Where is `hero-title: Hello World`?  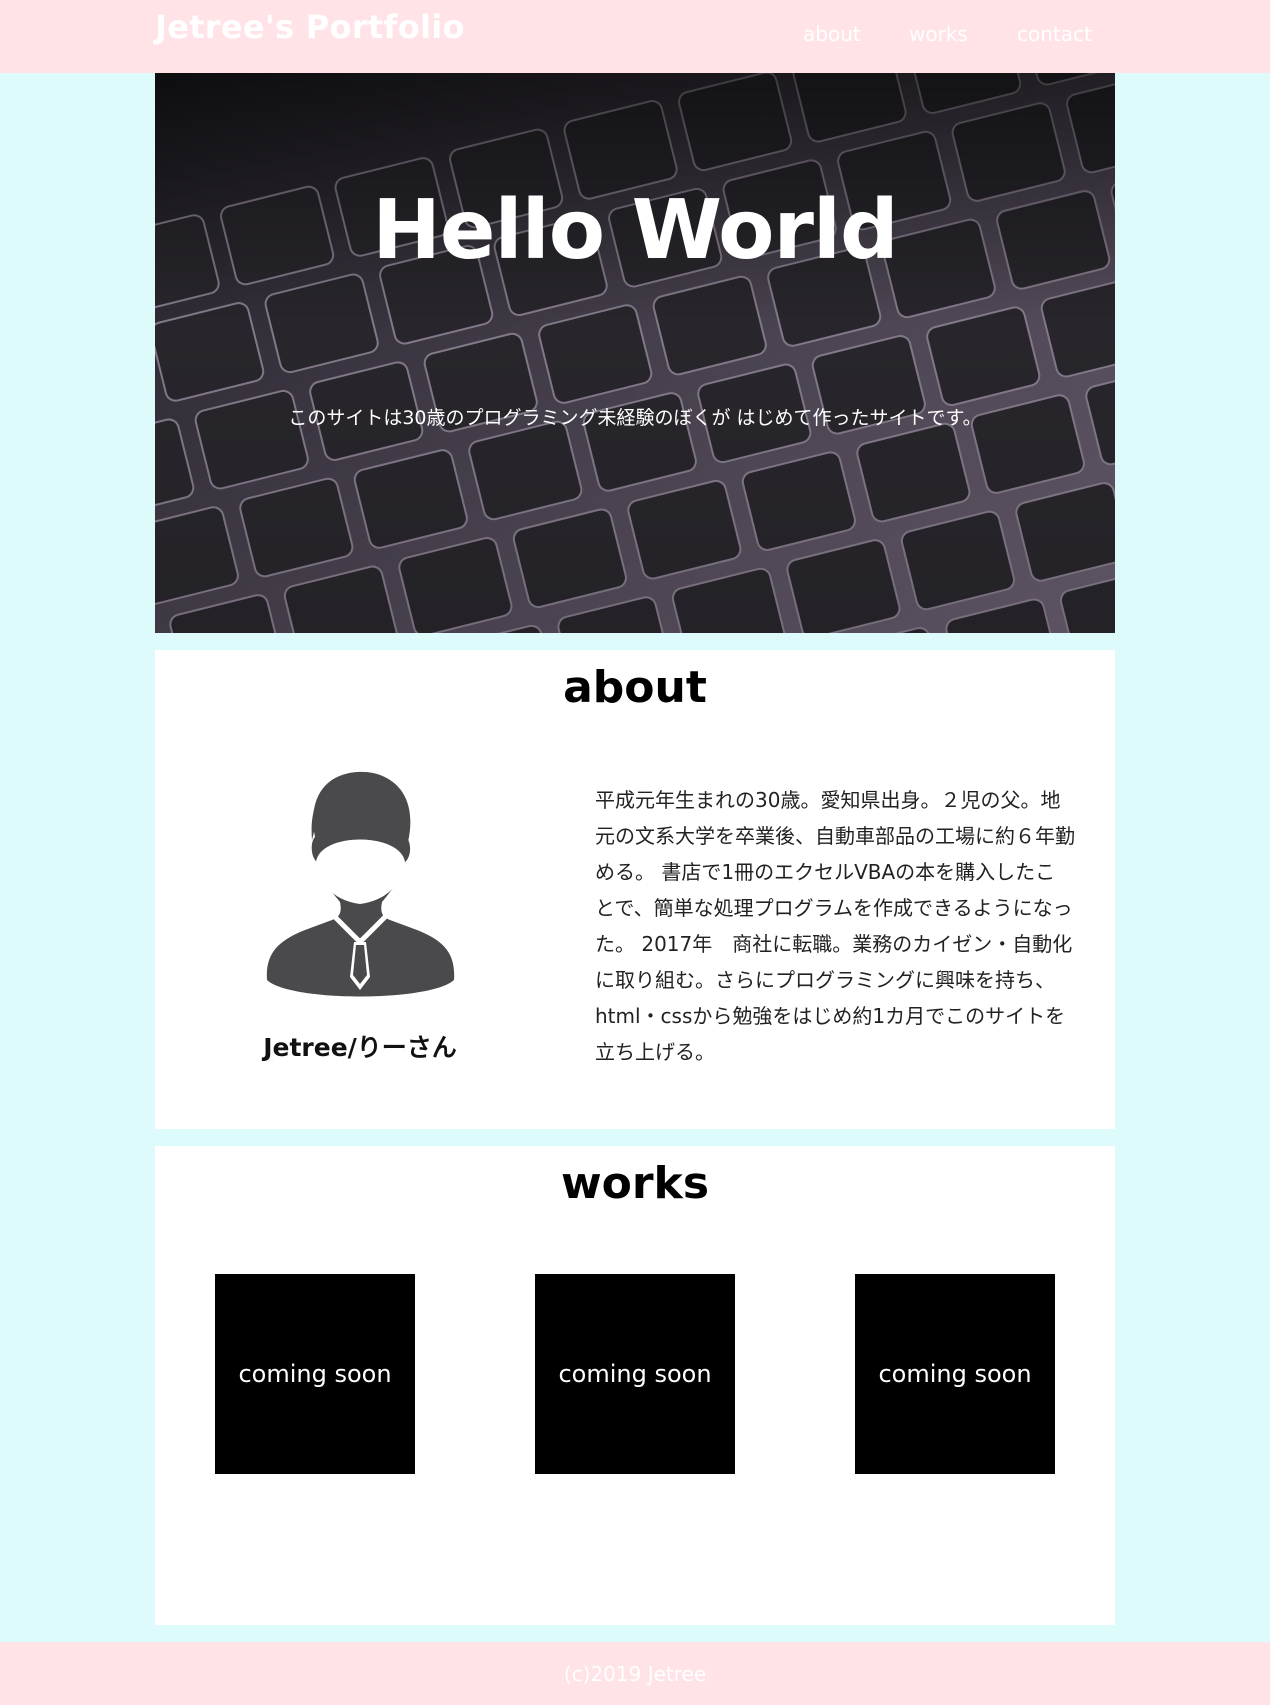 hero-title: Hello World is located at coordinates (635, 230).